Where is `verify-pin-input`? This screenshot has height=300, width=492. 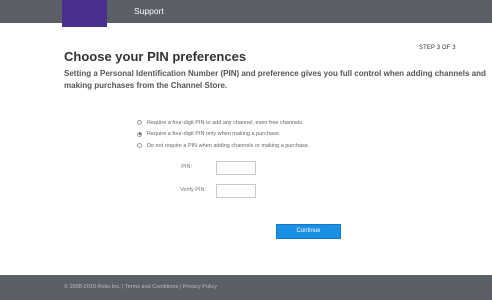 verify-pin-input is located at coordinates (236, 191).